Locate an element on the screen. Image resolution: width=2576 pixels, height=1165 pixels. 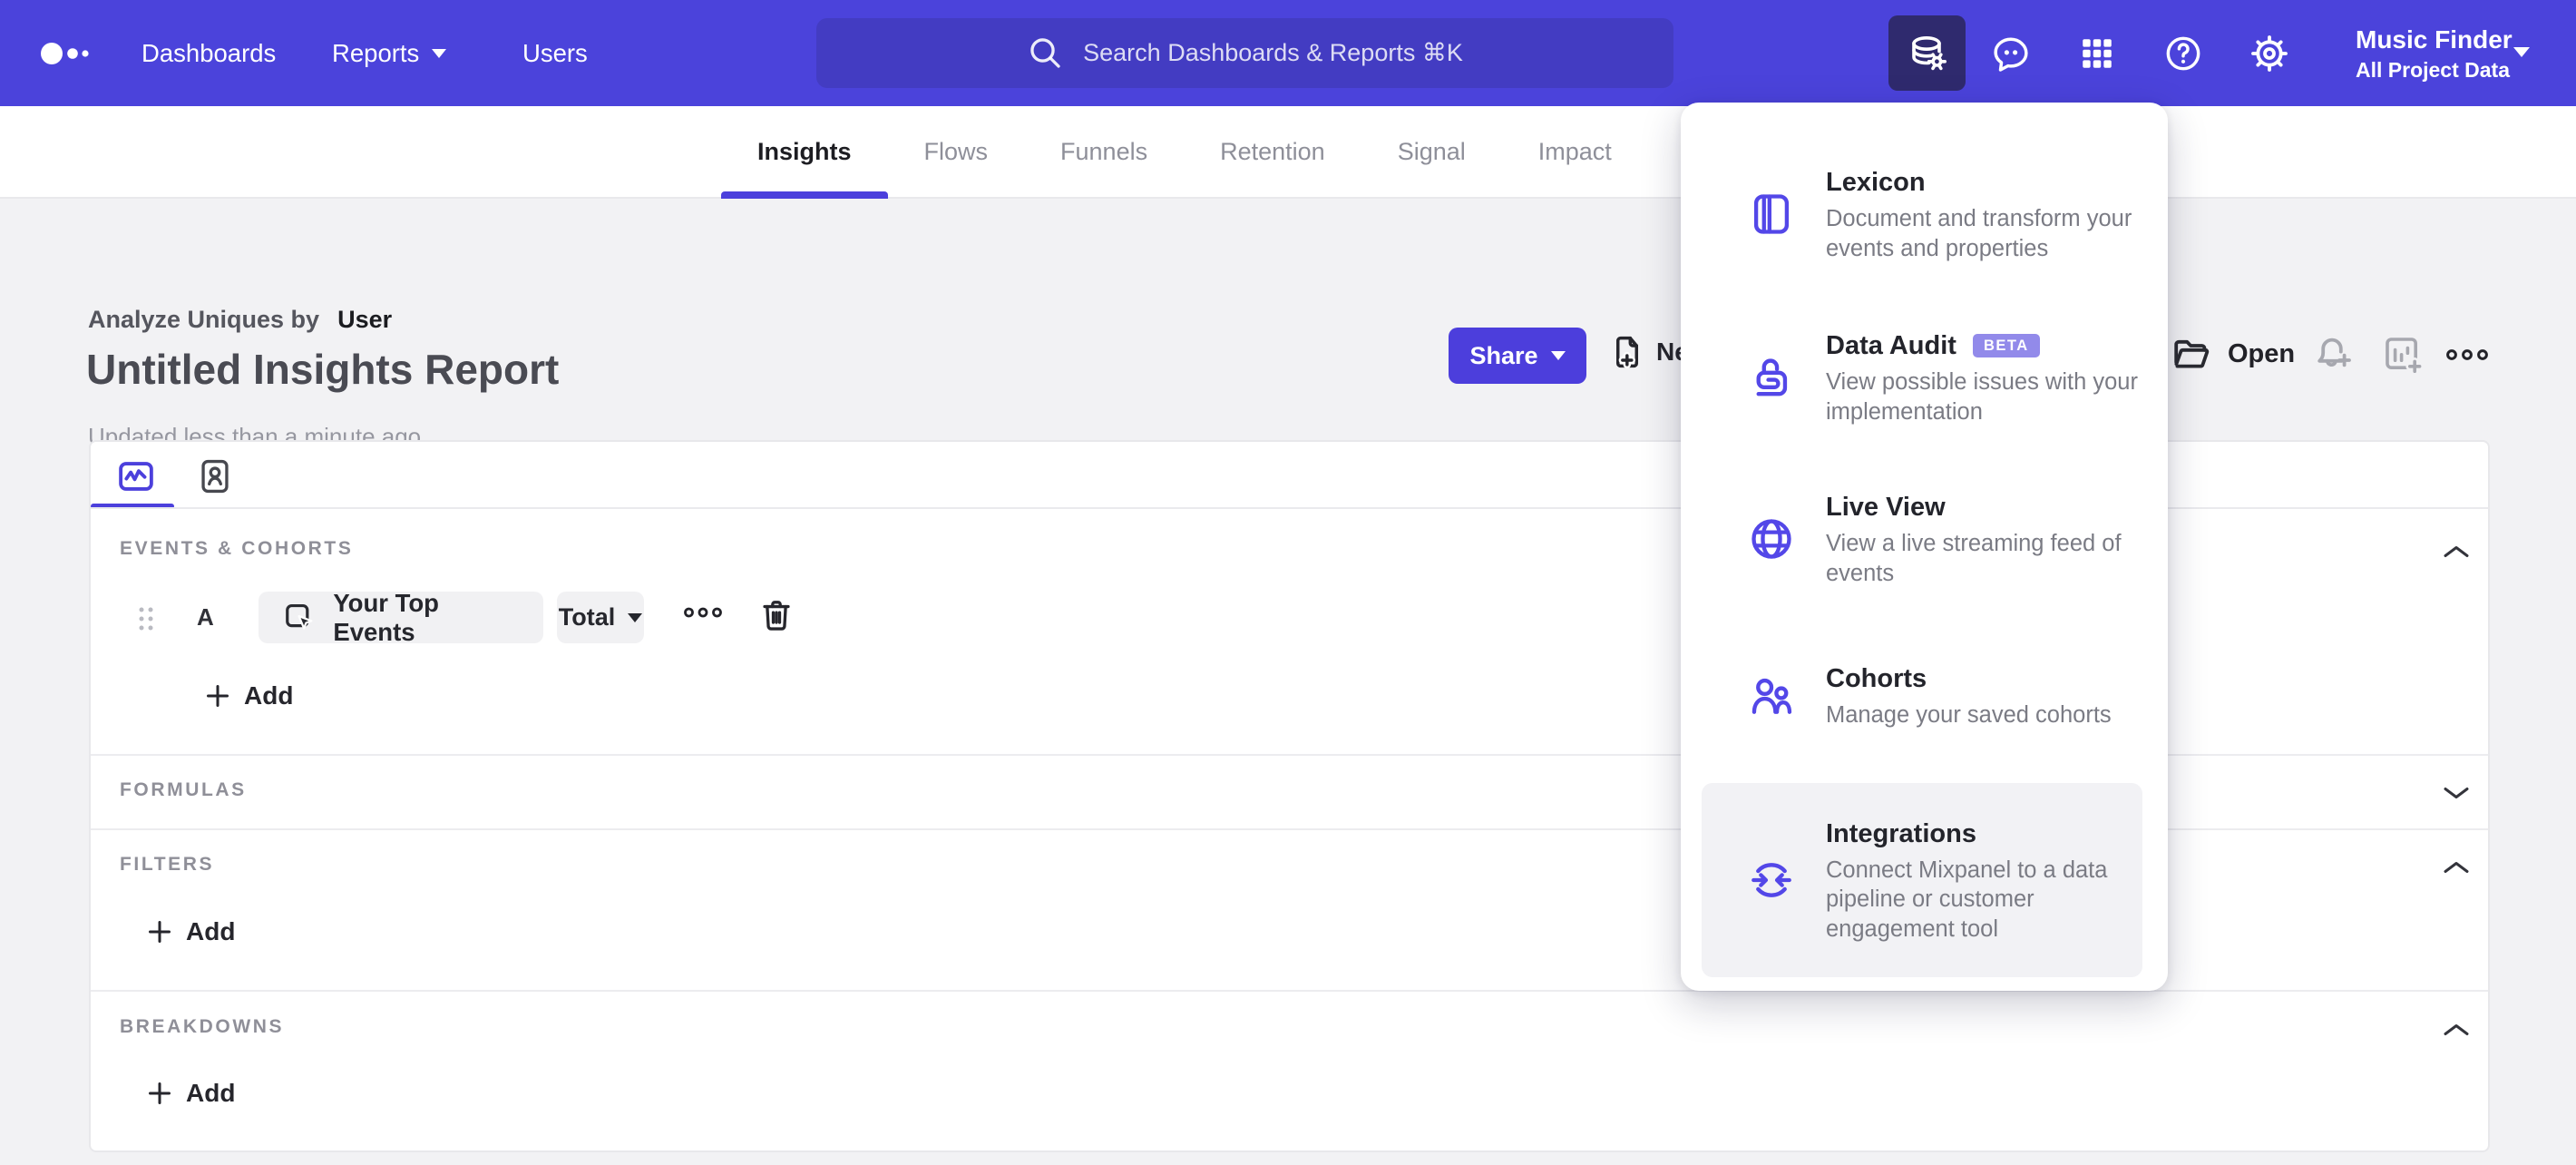
add-breakdown-button: Add is located at coordinates (190, 1093).